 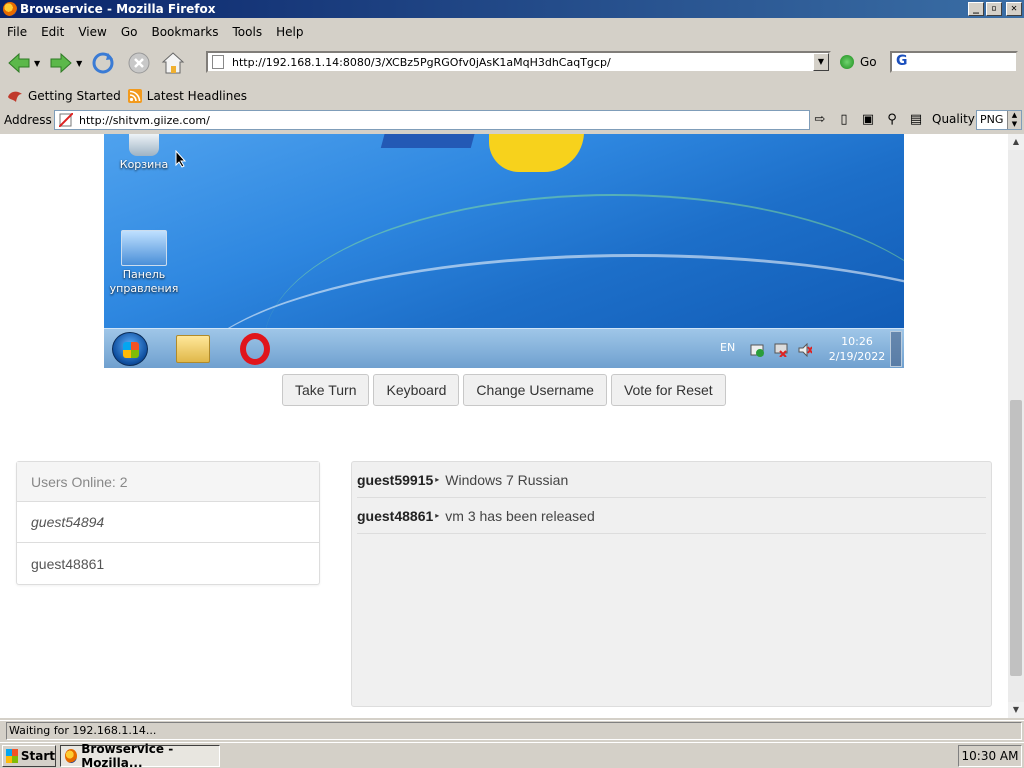 I want to click on go-arrow-icon: ⇨, so click(x=820, y=119).